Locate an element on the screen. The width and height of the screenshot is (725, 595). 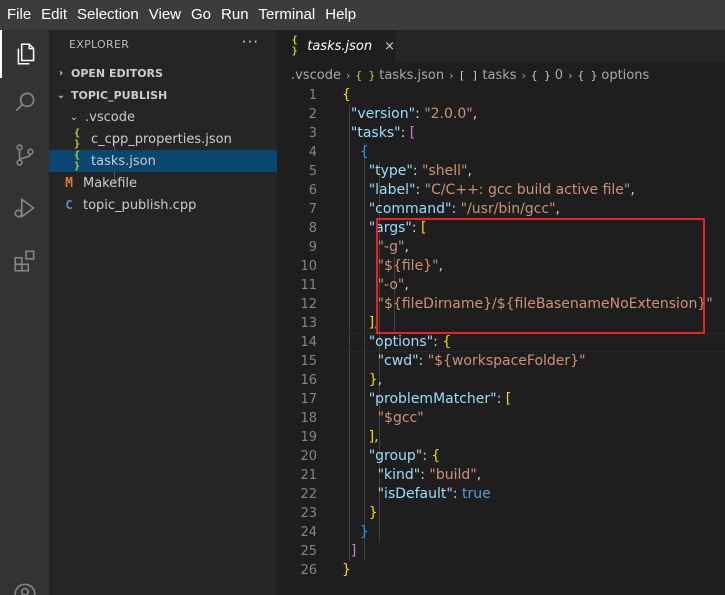
code-line: 22 "isDefault": true is located at coordinates (395, 494).